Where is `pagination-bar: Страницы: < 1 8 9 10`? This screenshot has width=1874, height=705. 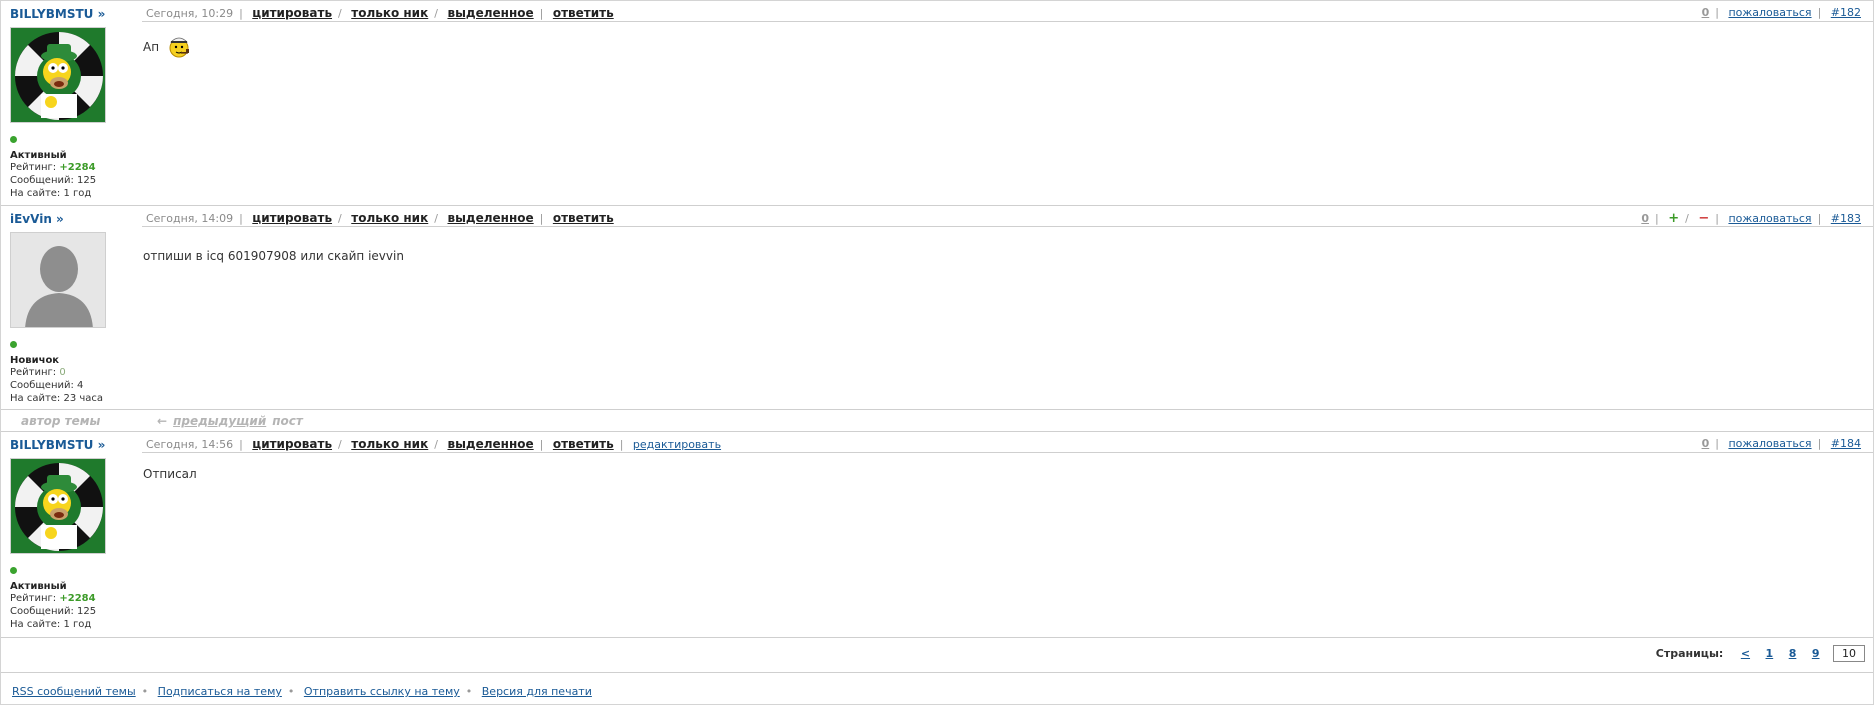 pagination-bar: Страницы: < 1 8 9 10 is located at coordinates (937, 655).